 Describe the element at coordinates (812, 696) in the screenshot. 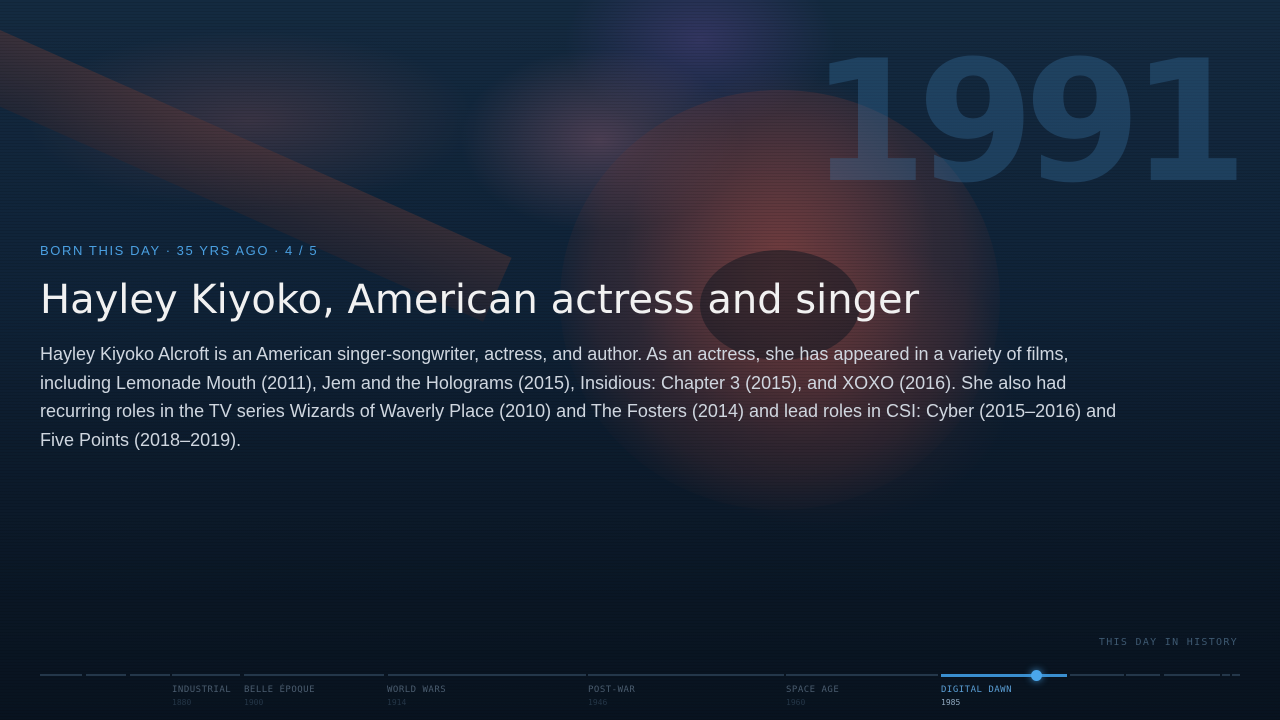

I see `era-space-age: SPACE AGE 1960` at that location.